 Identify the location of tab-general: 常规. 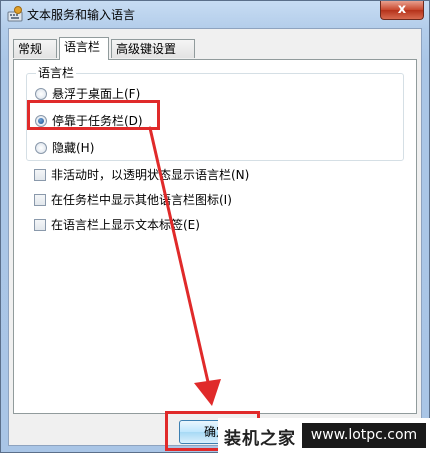
(35, 48).